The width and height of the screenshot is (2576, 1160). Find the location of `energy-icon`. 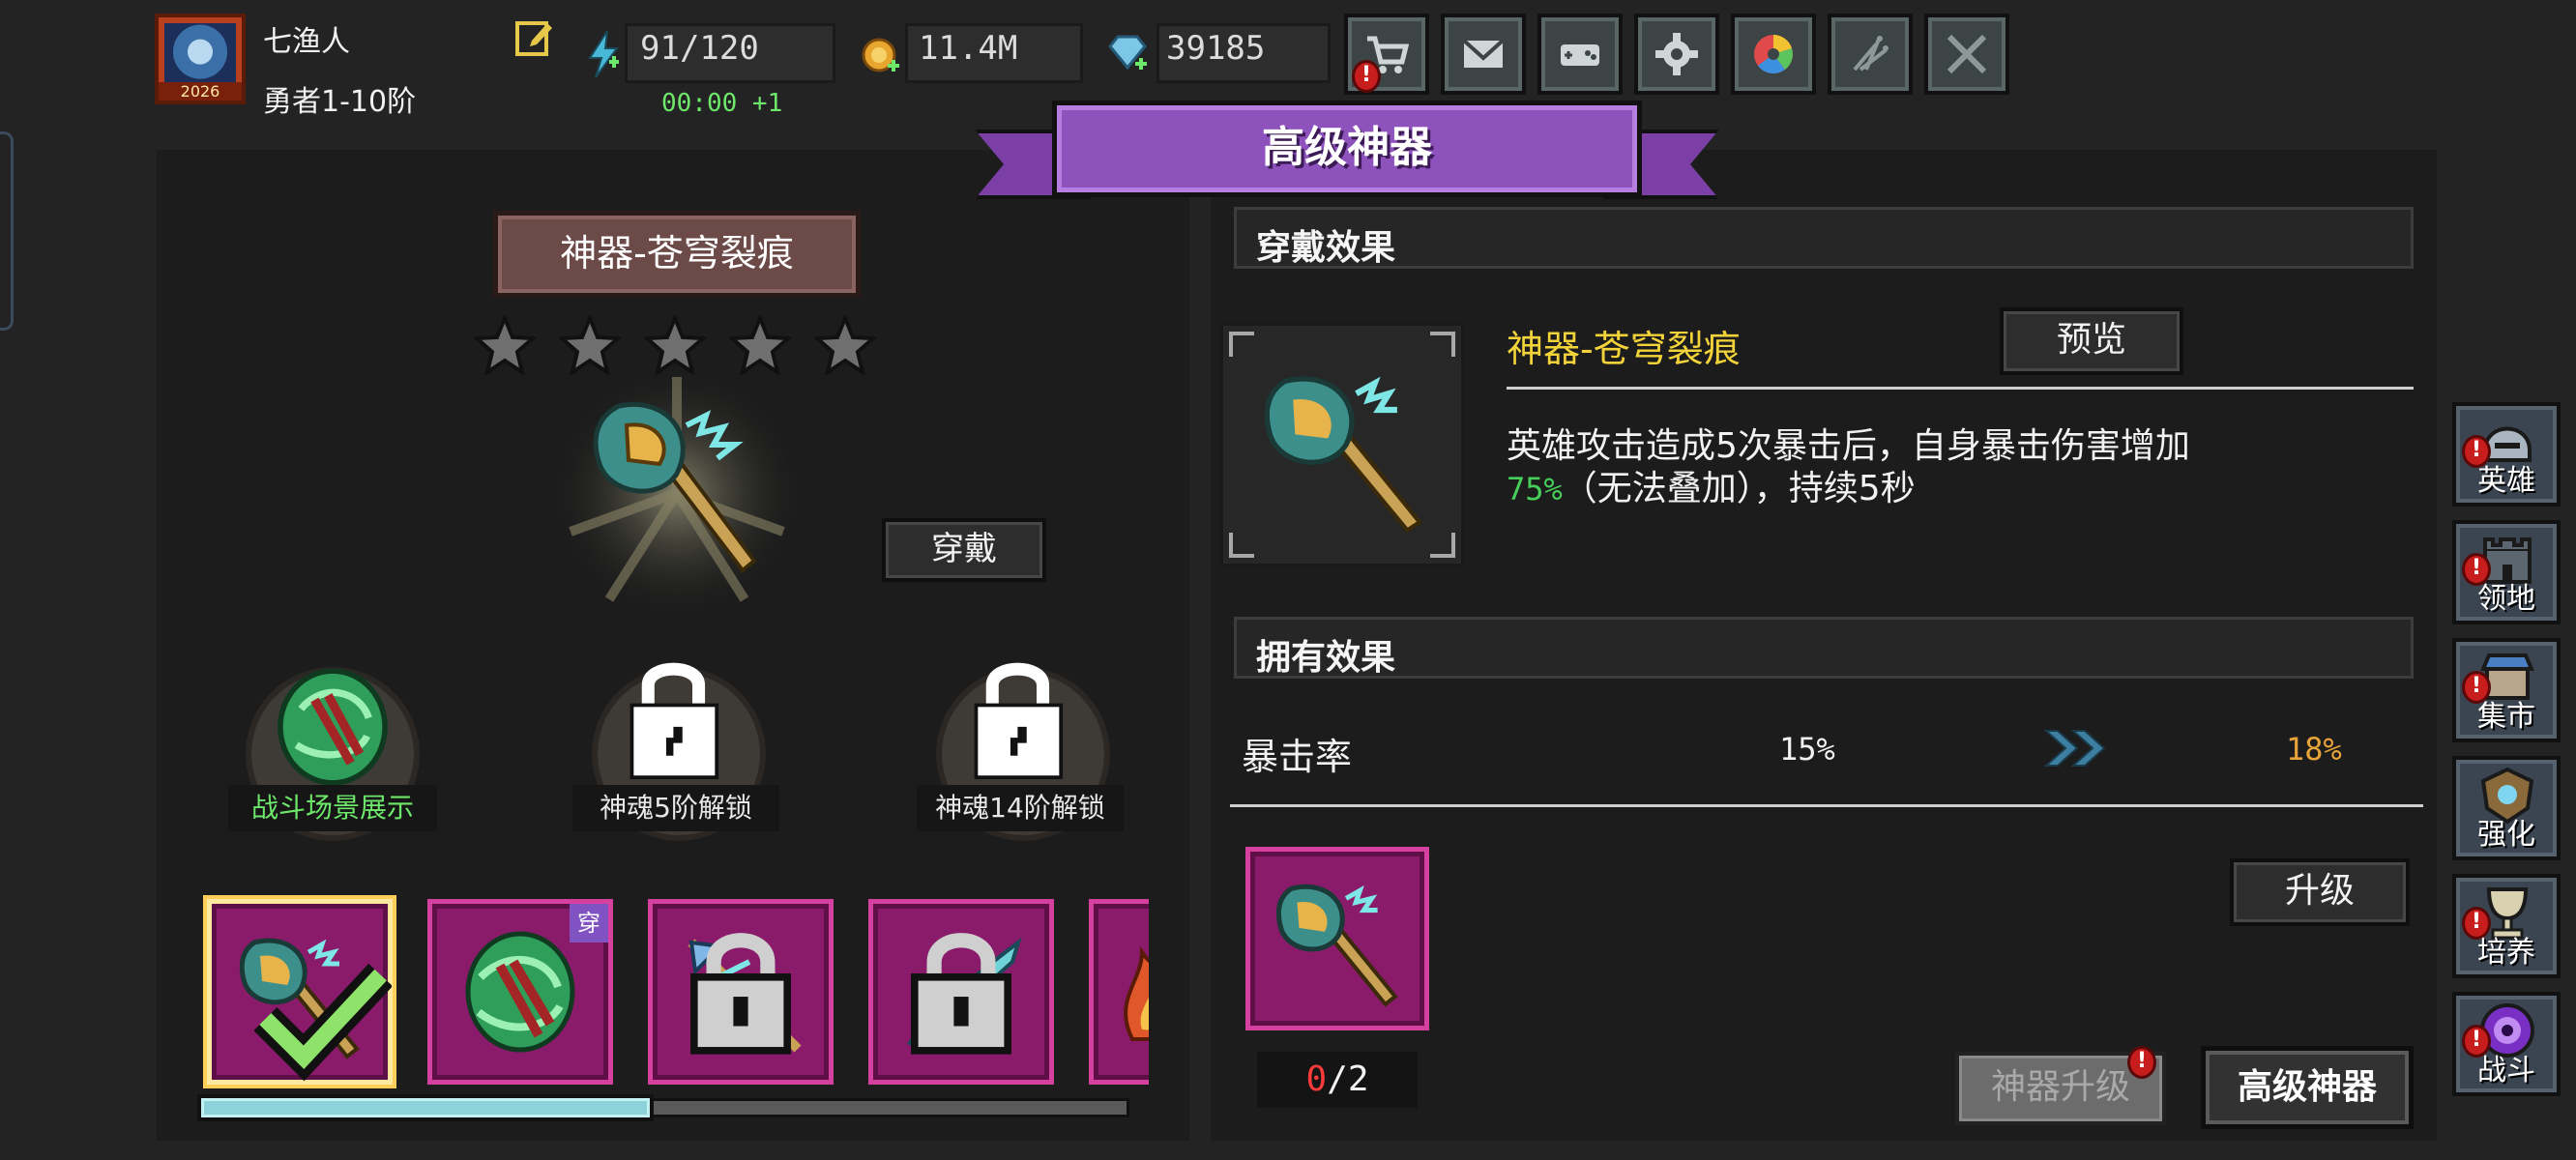

energy-icon is located at coordinates (603, 54).